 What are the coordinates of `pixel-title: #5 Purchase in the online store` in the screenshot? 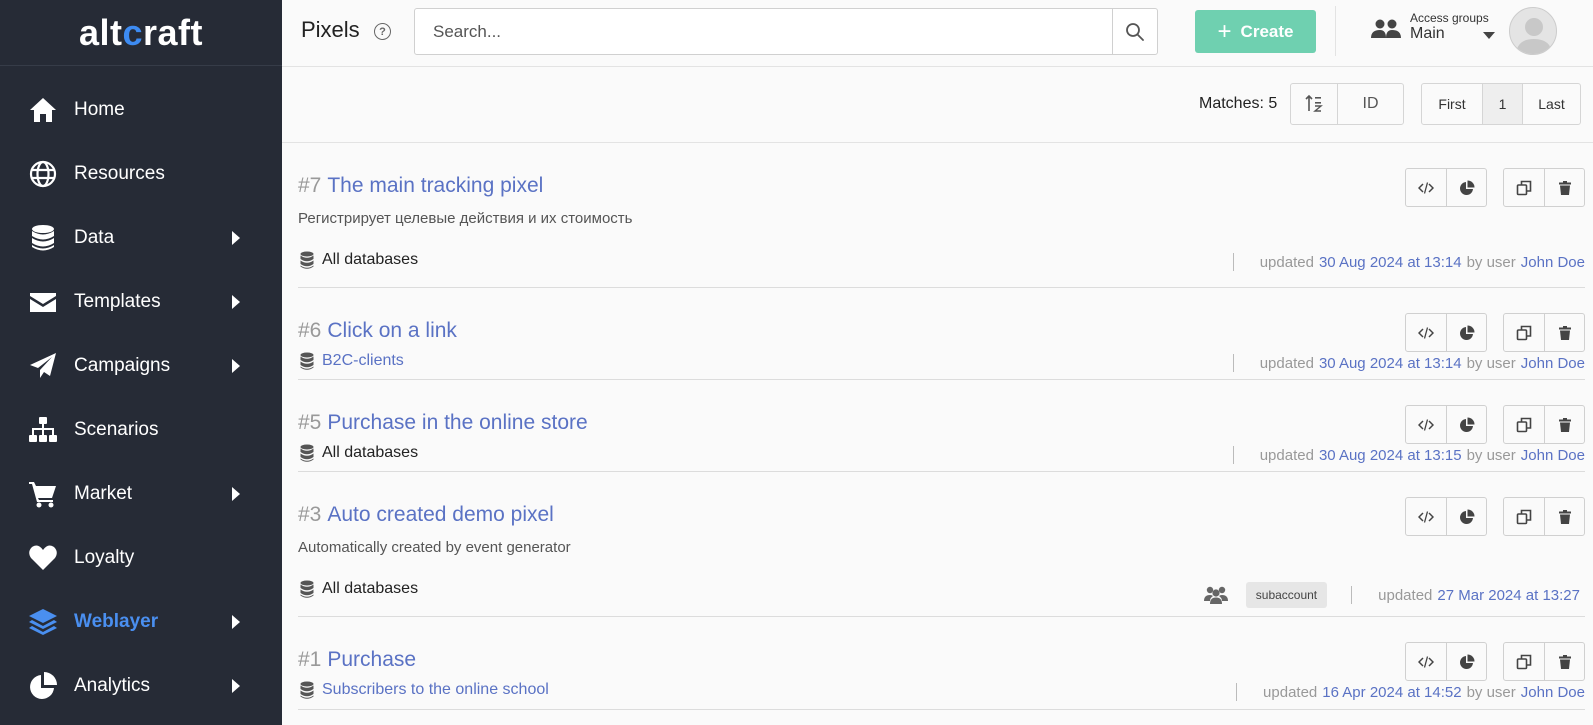 It's located at (443, 423).